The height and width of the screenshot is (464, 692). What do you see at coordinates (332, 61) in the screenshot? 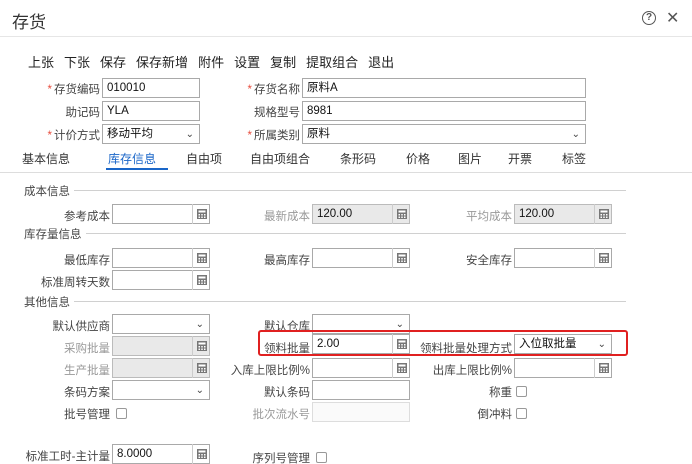
I see `extract-combo-button: 提取组合` at bounding box center [332, 61].